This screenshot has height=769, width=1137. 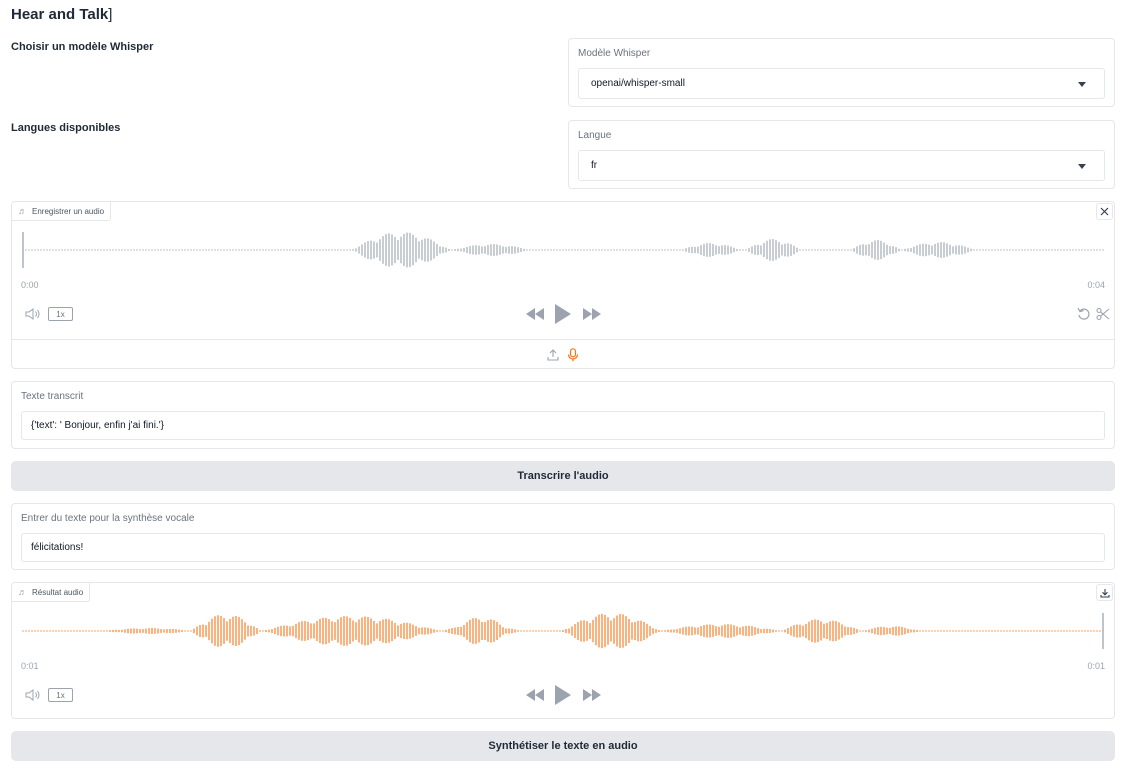 I want to click on recorder-chip: ♬ Enregistrer un audio, so click(x=62, y=211).